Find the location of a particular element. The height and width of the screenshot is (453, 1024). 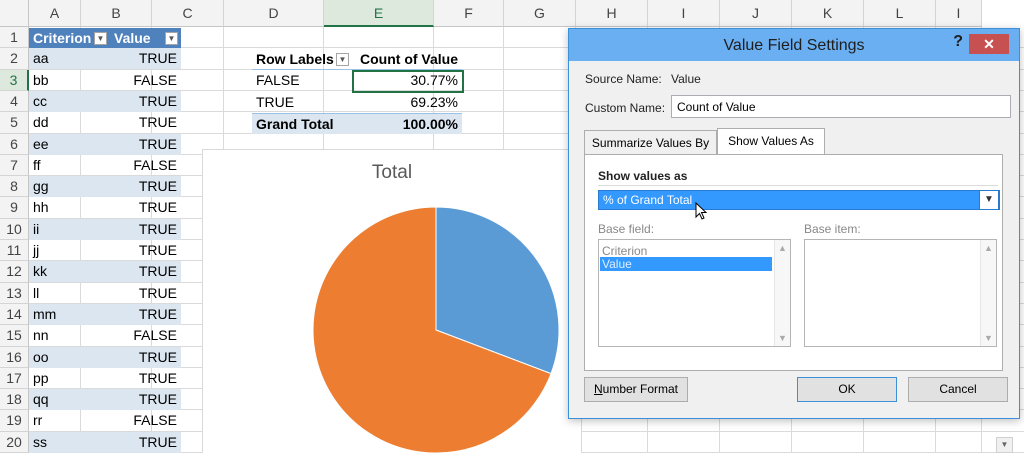

table-cell-criterion: rr is located at coordinates (69, 420).